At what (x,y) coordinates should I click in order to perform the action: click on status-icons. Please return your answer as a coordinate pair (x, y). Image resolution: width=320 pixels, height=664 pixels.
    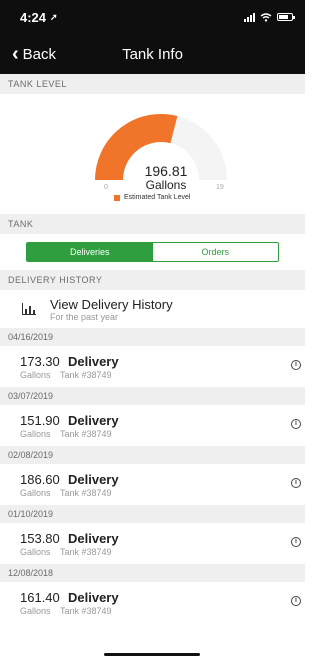
    Looking at the image, I should click on (269, 17).